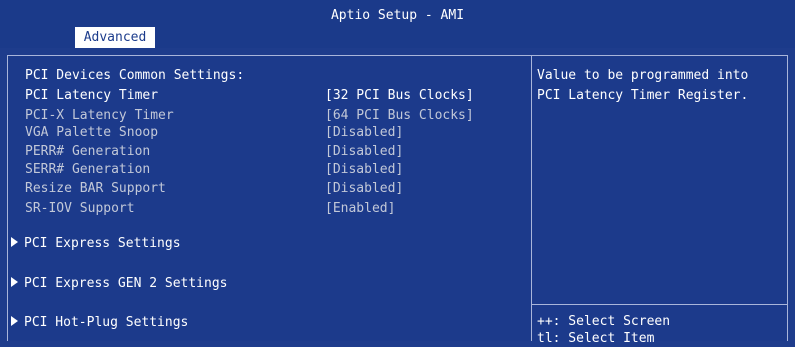 This screenshot has width=795, height=347. What do you see at coordinates (360, 209) in the screenshot?
I see `setting-value-sr-iov-support: [Enabled]` at bounding box center [360, 209].